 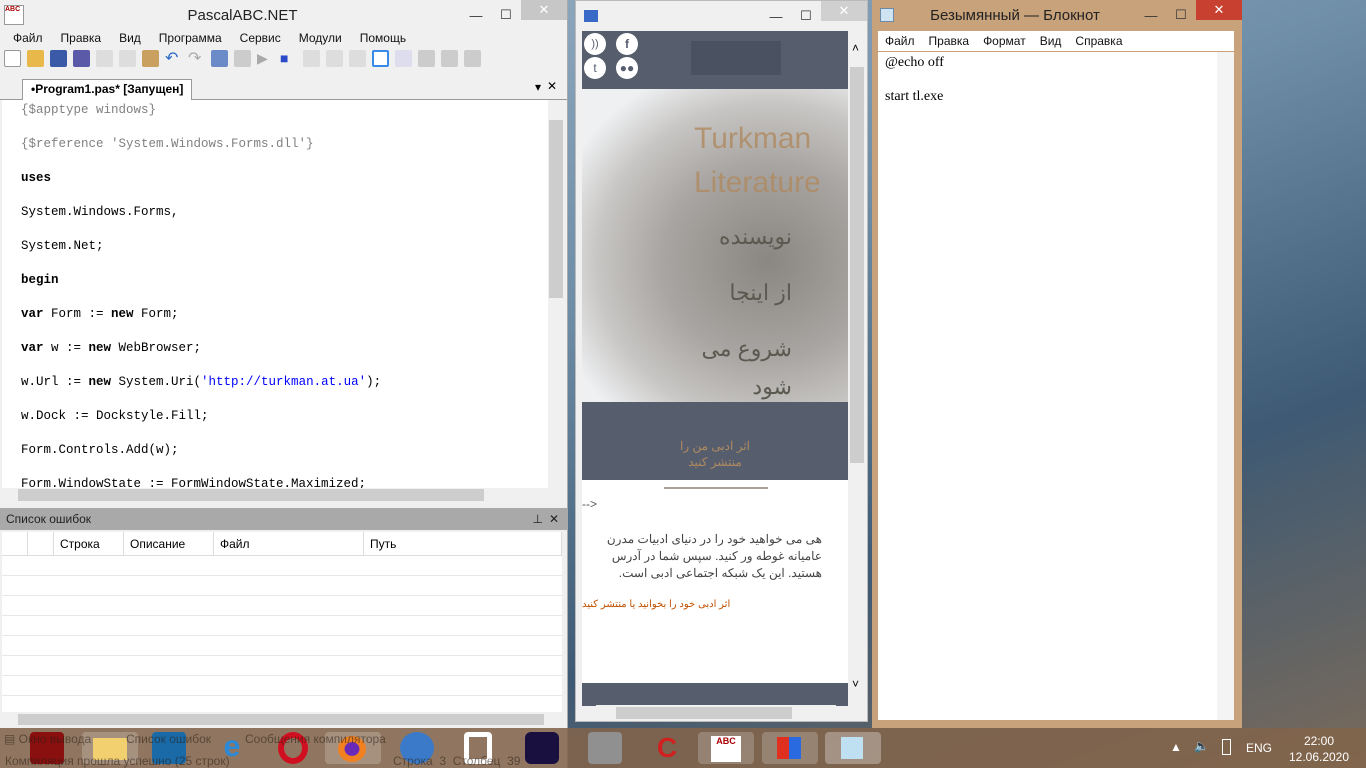 I want to click on notepad-taskbar-icon, so click(x=853, y=748).